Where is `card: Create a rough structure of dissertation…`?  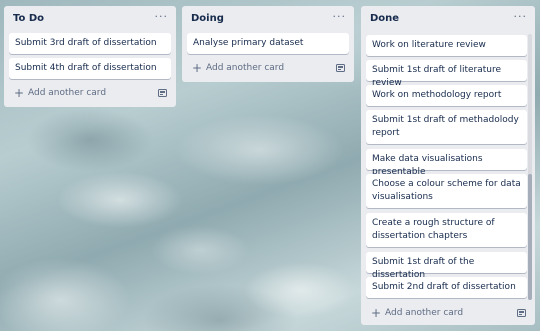
card: Create a rough structure of dissertation… is located at coordinates (446, 230).